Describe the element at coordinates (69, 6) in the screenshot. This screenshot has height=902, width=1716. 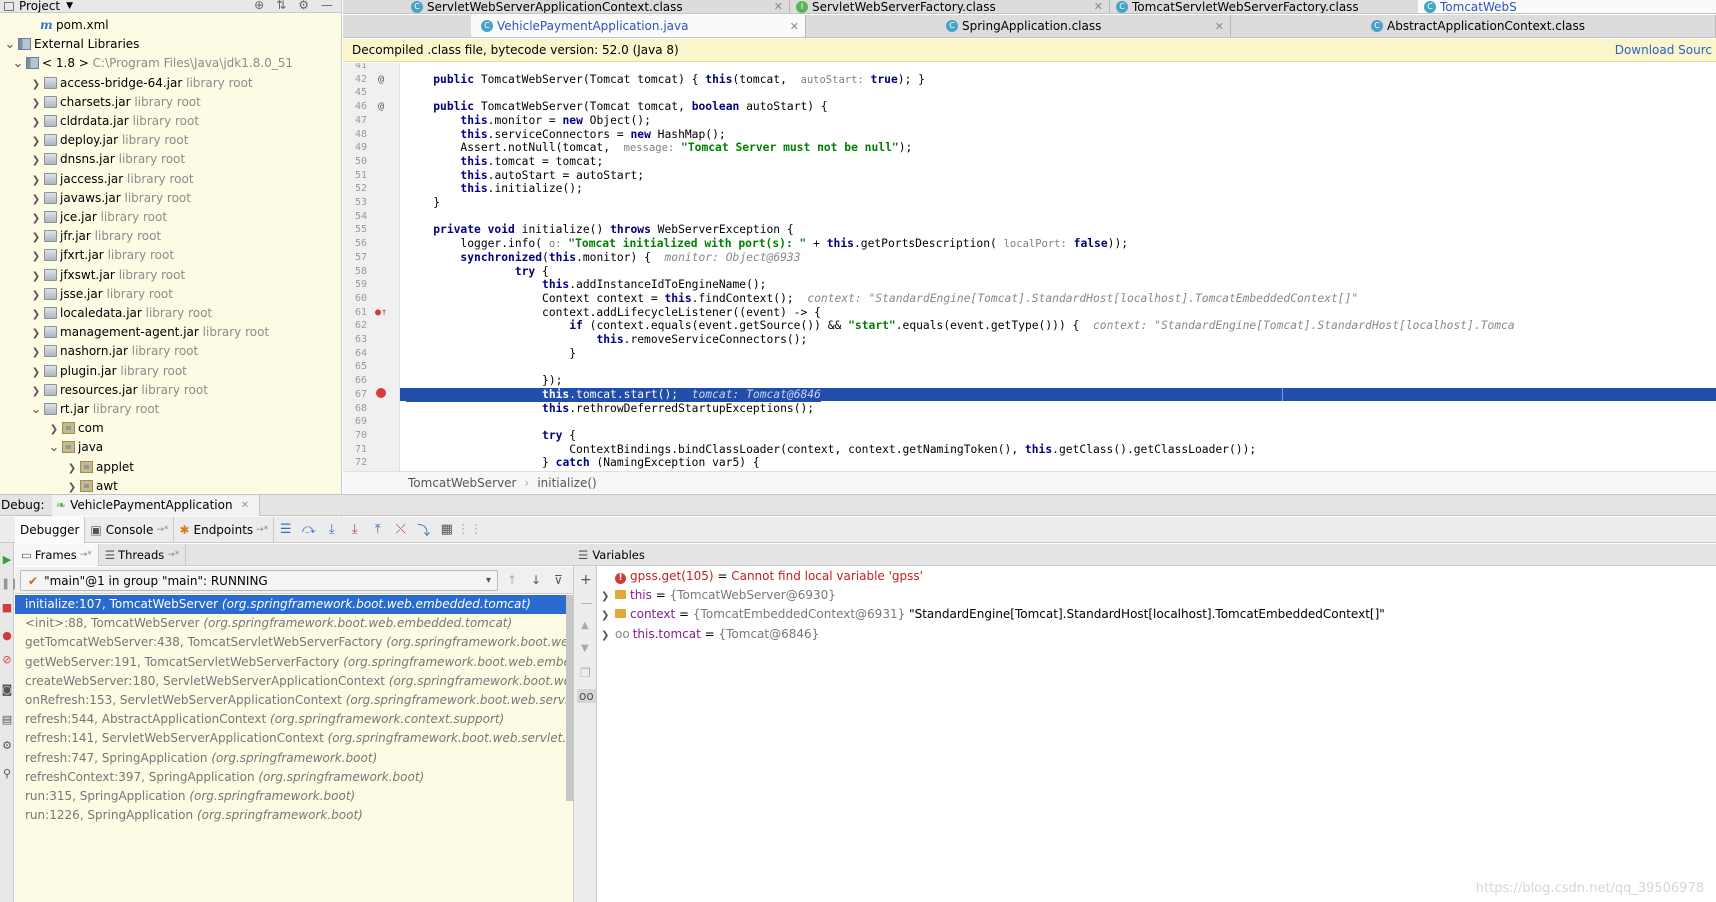
I see `project-dropdown-icon: ▼` at that location.